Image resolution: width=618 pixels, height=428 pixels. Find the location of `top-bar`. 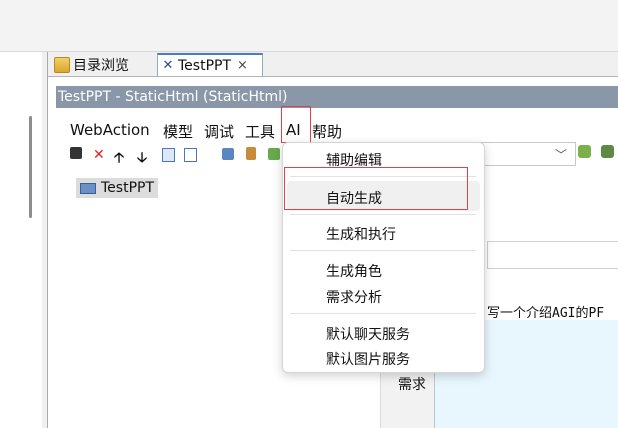

top-bar is located at coordinates (309, 26).